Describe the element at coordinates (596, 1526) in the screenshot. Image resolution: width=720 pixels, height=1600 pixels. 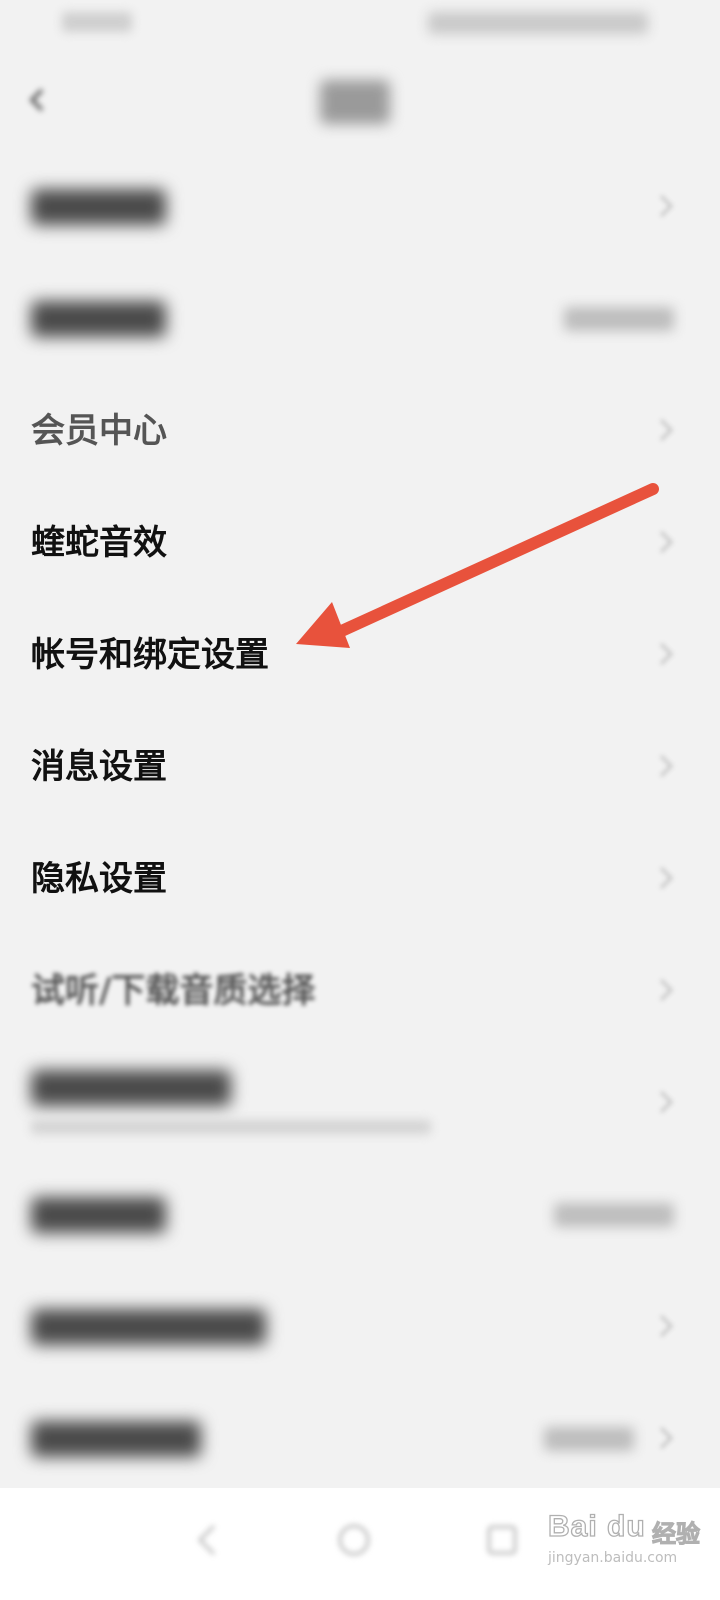
I see `watermark-logo: Bai du` at that location.